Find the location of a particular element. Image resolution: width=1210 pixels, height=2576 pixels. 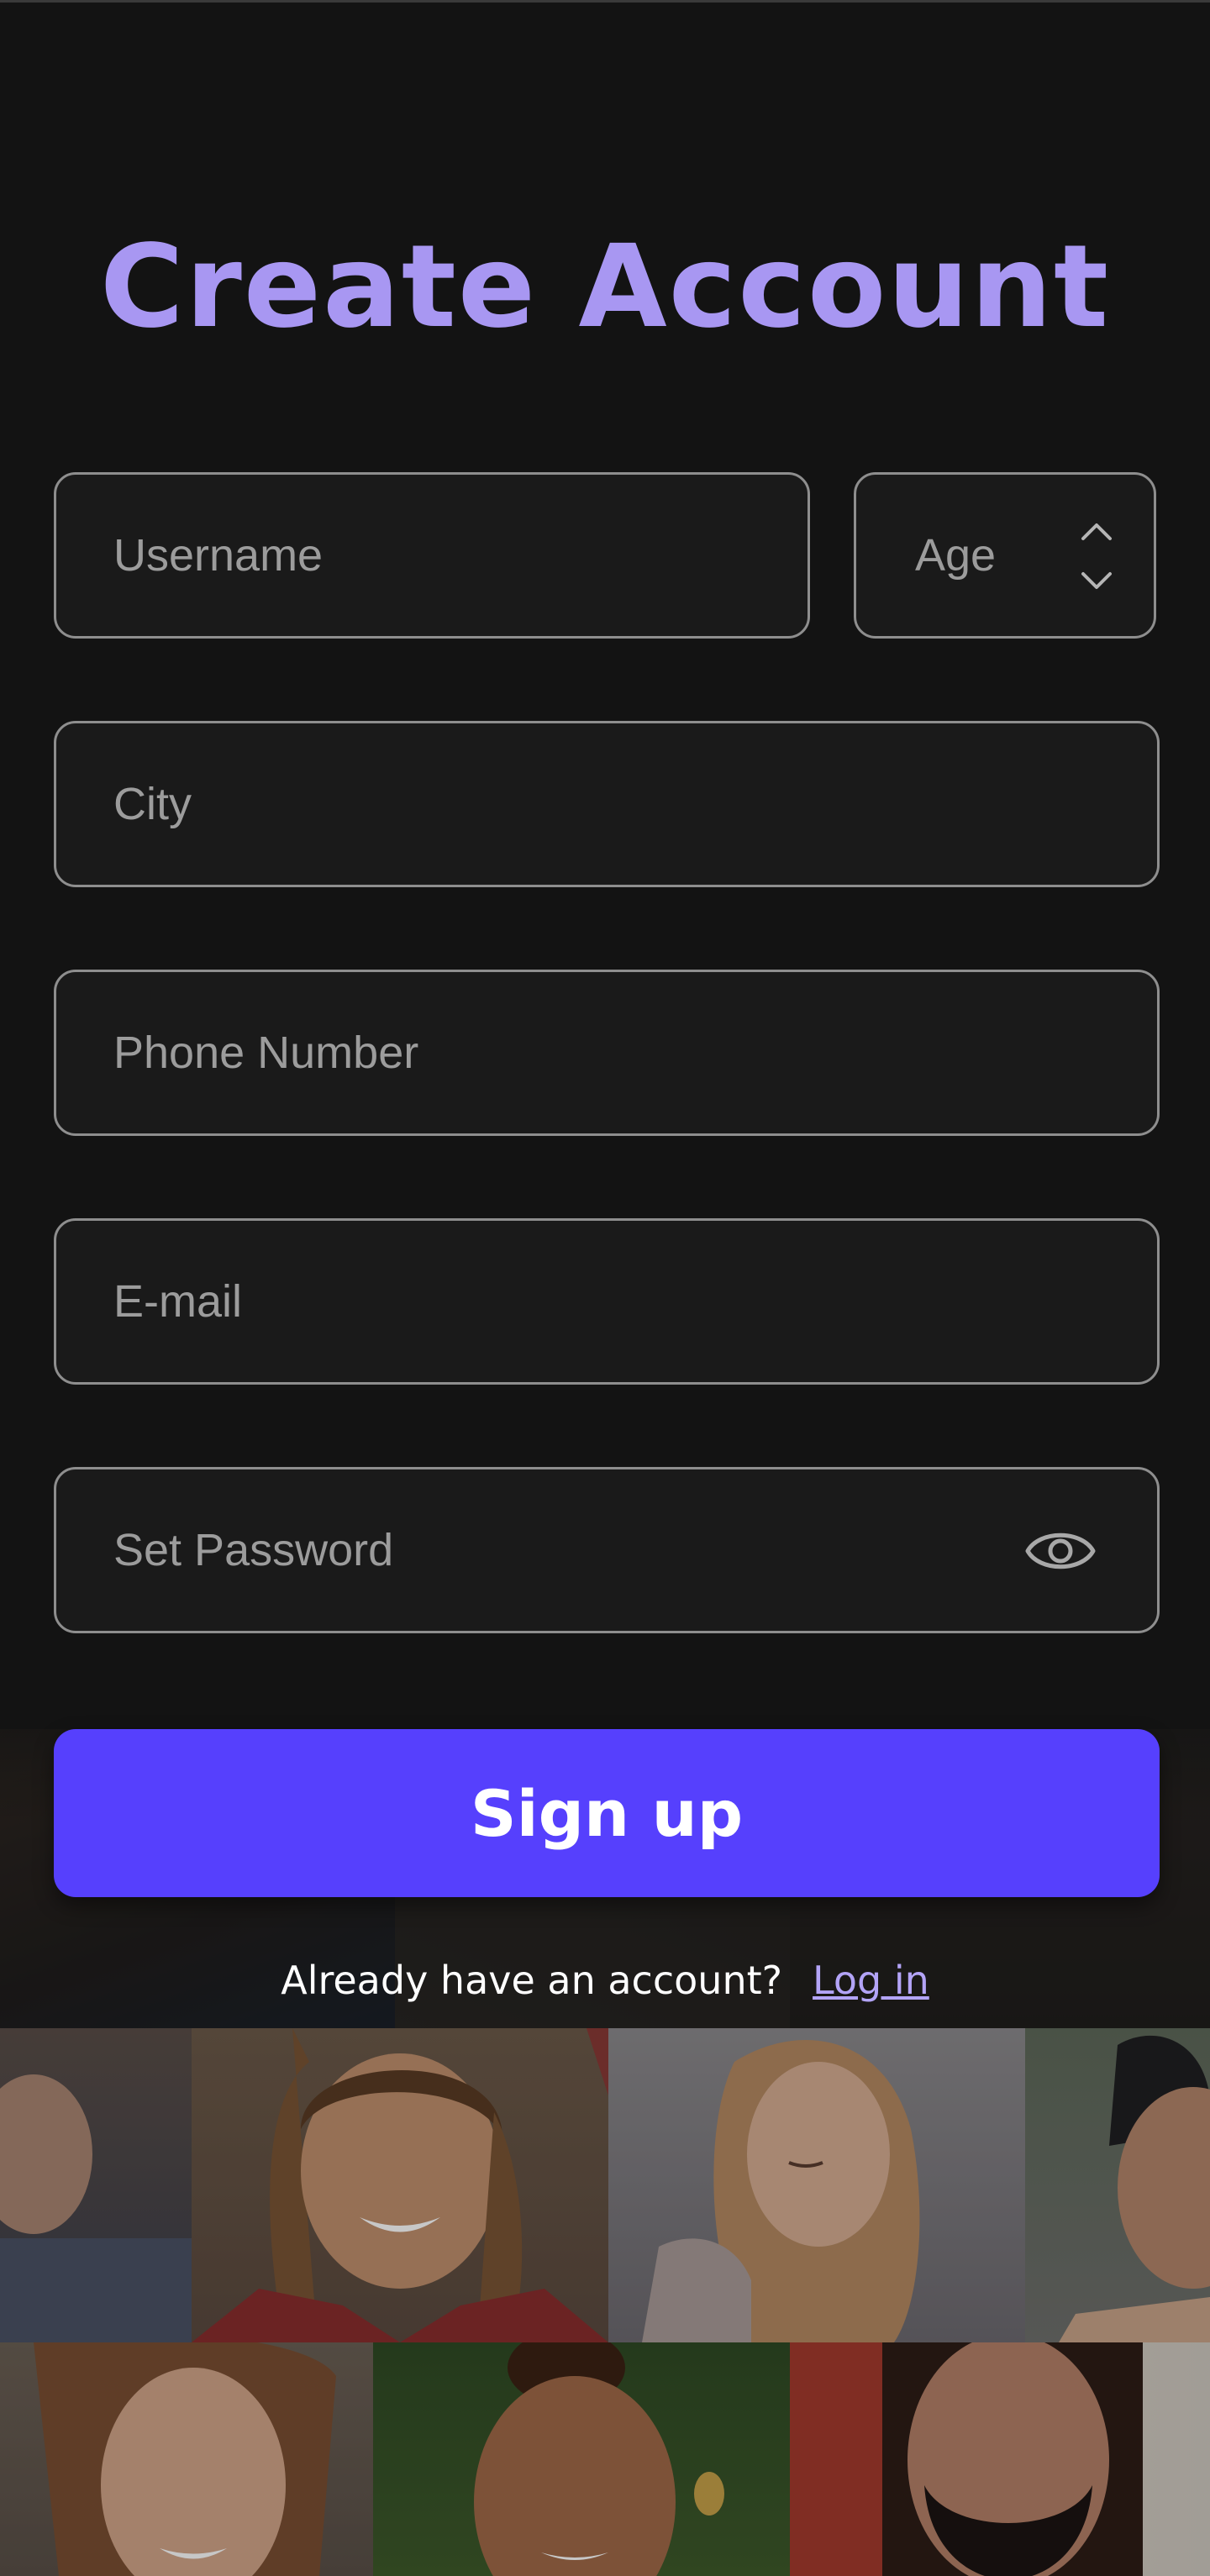

login-prompt-row: Already have an account? Log in is located at coordinates (605, 1980).